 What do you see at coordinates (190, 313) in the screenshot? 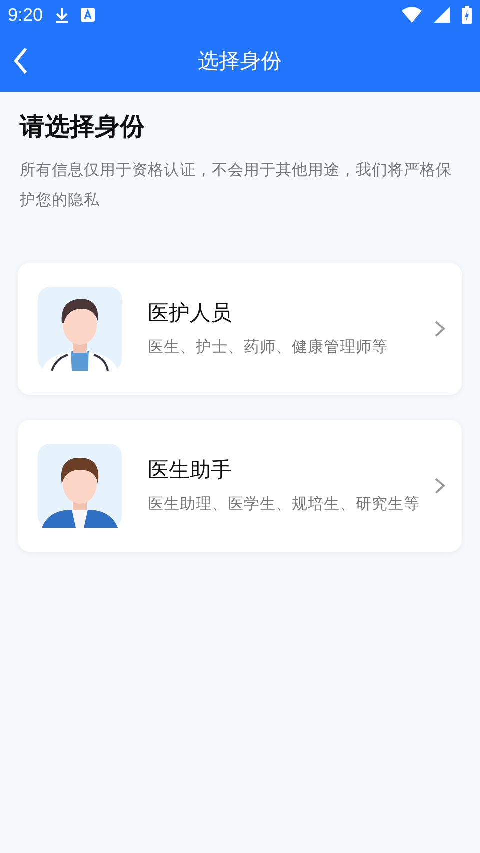
I see `role-title: 医护人员` at bounding box center [190, 313].